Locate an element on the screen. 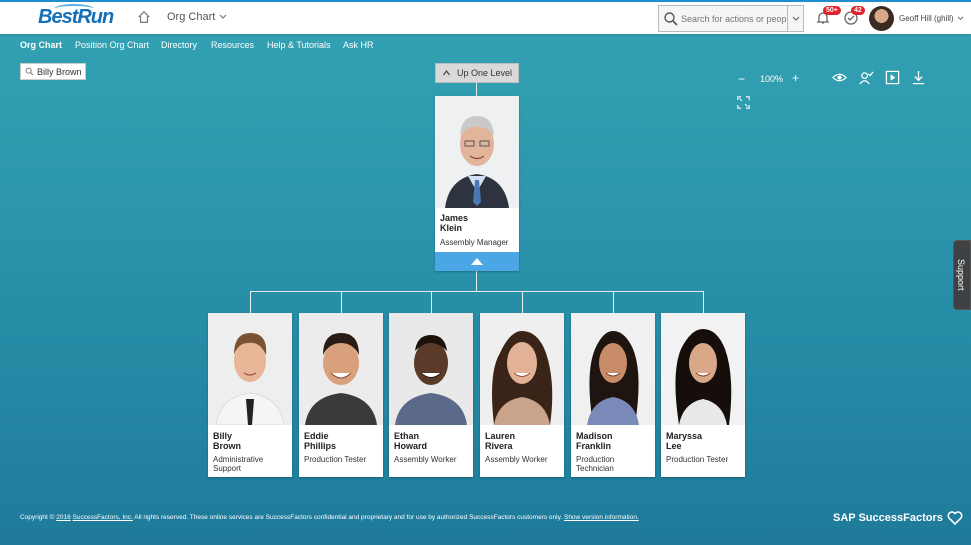 Image resolution: width=971 pixels, height=545 pixels. company-link: SuccessFactors, Inc. is located at coordinates (103, 517).